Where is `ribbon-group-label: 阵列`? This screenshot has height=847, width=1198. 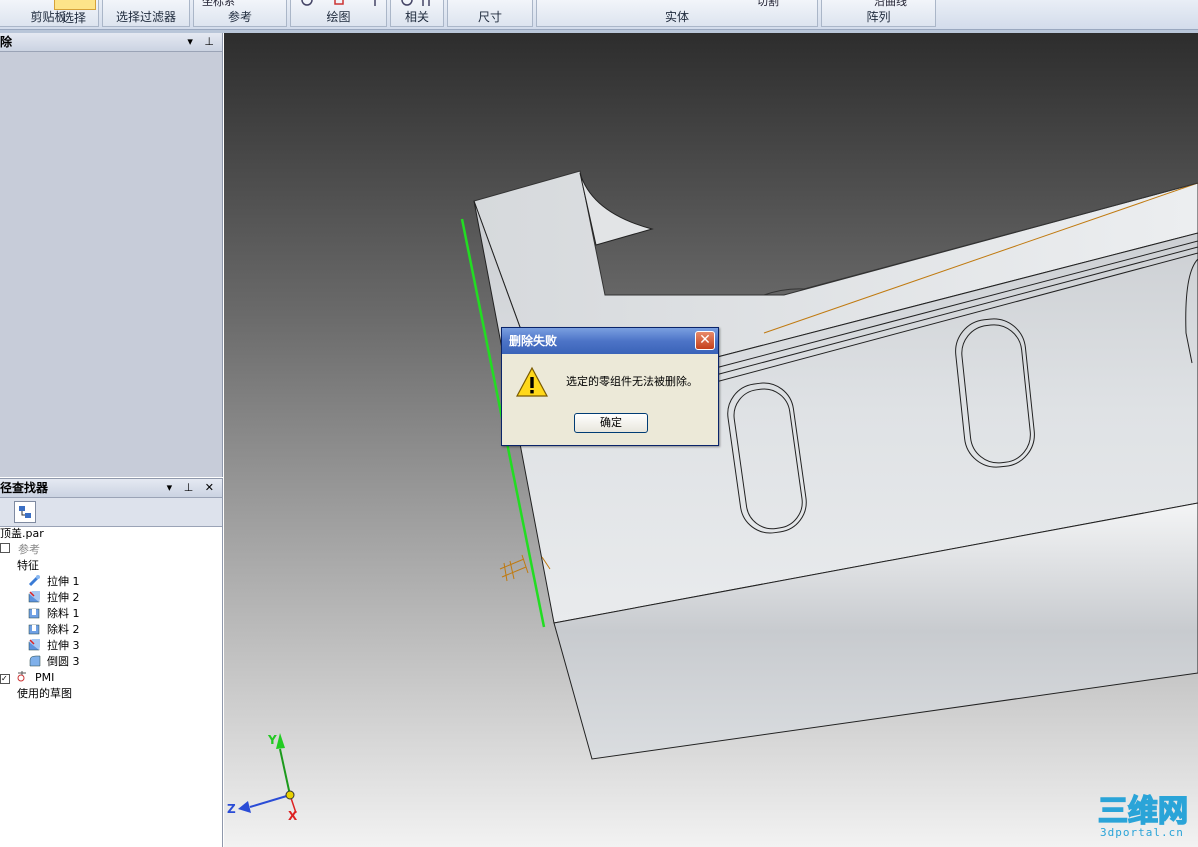
ribbon-group-label: 阵列 is located at coordinates (878, 17).